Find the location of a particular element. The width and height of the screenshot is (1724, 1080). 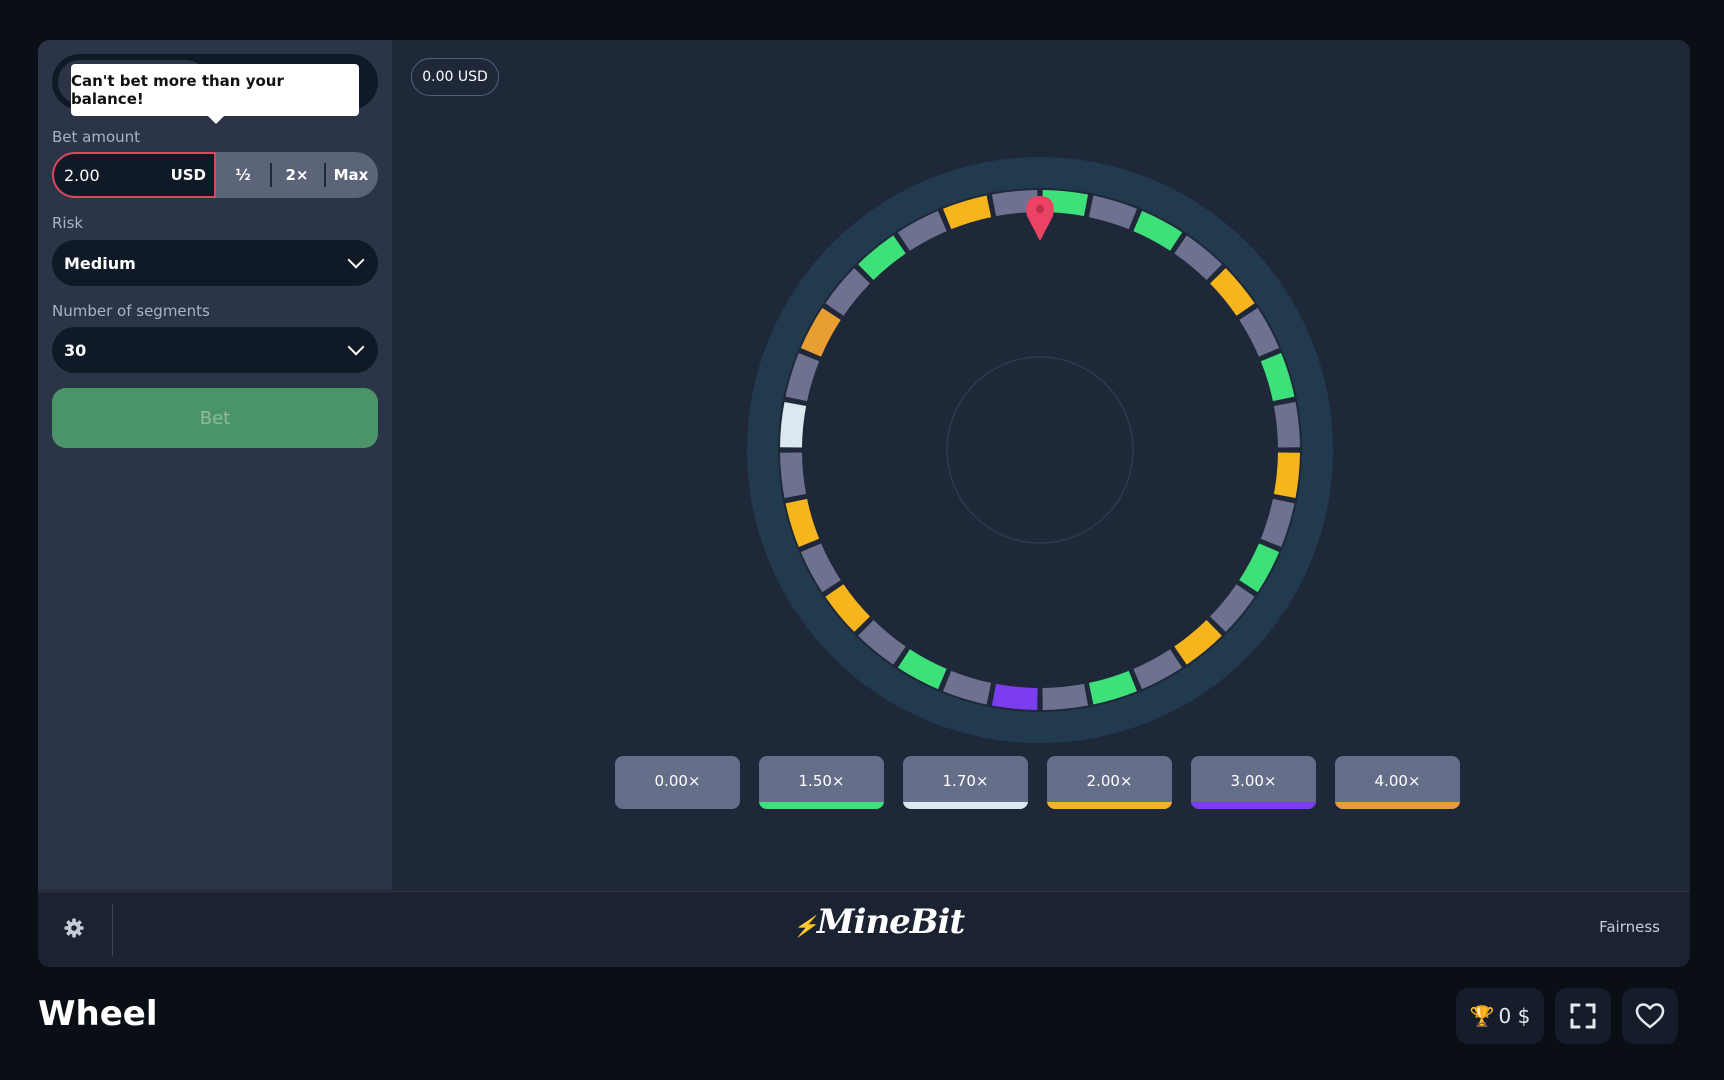

fairness-link: Fairness is located at coordinates (1629, 927).